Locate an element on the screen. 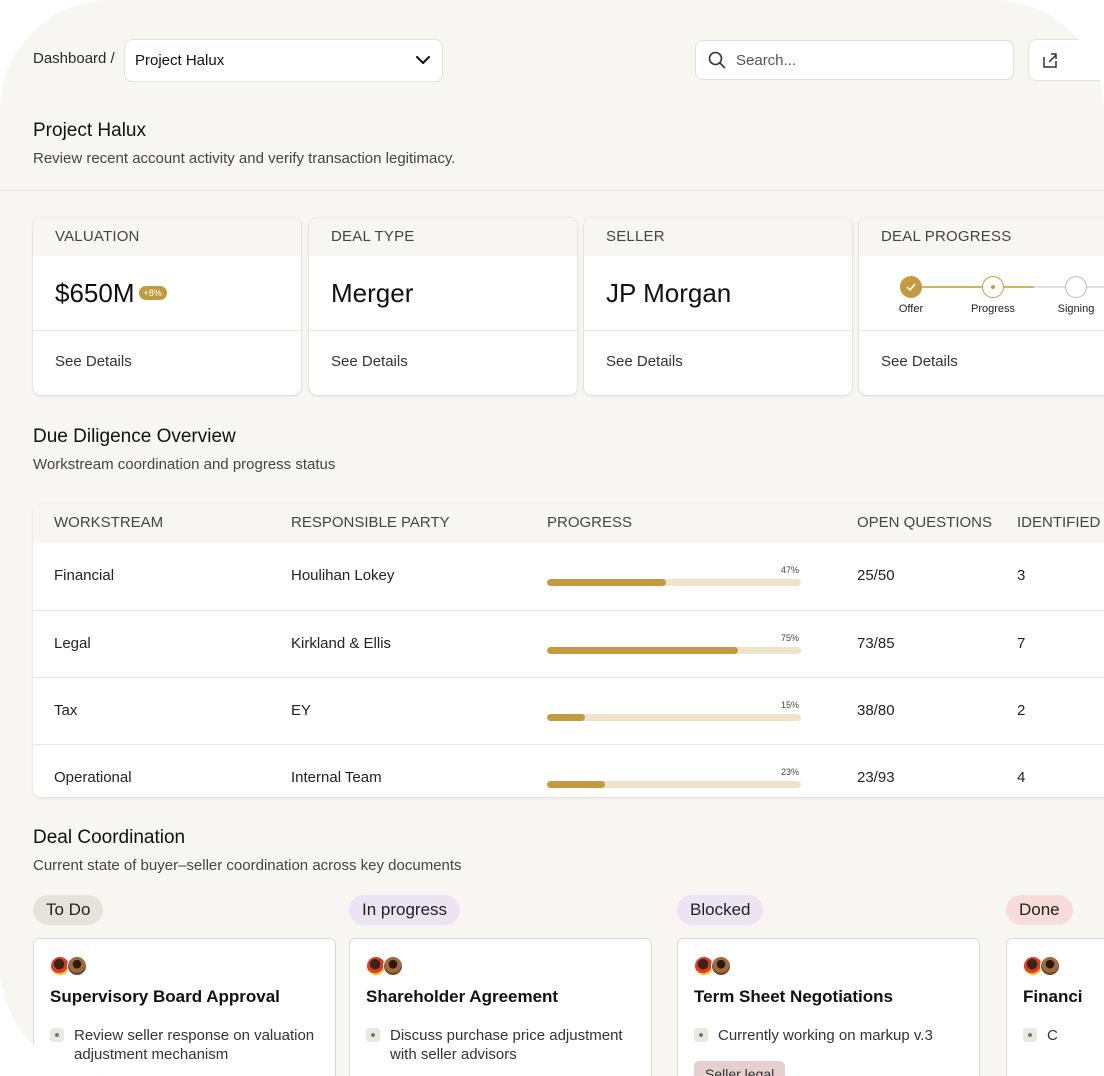  cell-identified: 2 is located at coordinates (1021, 710).